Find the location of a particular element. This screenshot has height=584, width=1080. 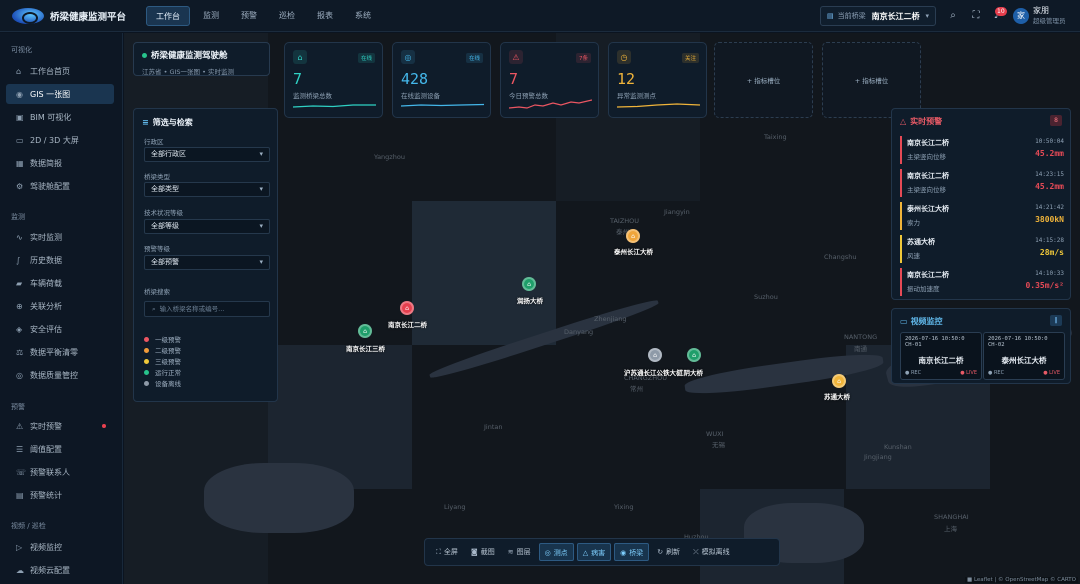

legend-item: 三级预警 is located at coordinates (162, 361).